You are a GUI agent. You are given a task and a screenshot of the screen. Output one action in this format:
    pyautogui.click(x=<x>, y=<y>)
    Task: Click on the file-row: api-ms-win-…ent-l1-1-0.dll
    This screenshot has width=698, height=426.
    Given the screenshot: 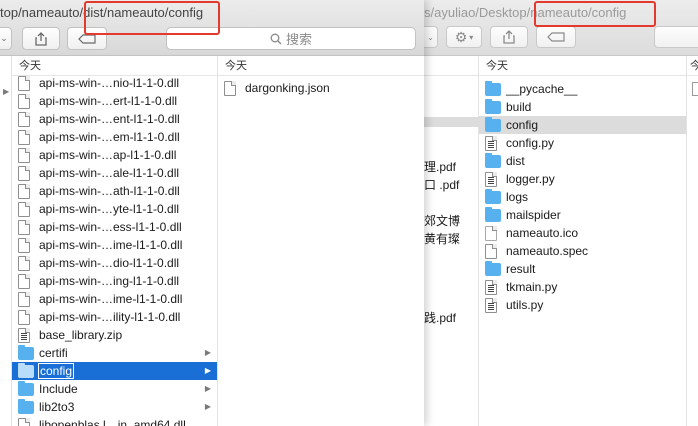 What is the action you would take?
    pyautogui.click(x=114, y=119)
    